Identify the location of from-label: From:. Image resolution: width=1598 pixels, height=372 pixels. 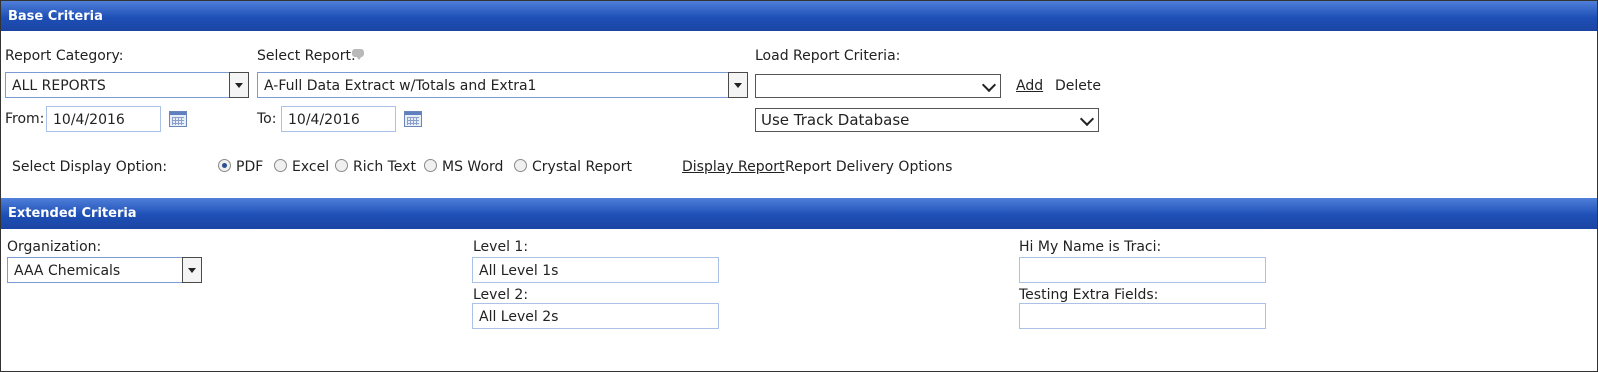
(25, 119).